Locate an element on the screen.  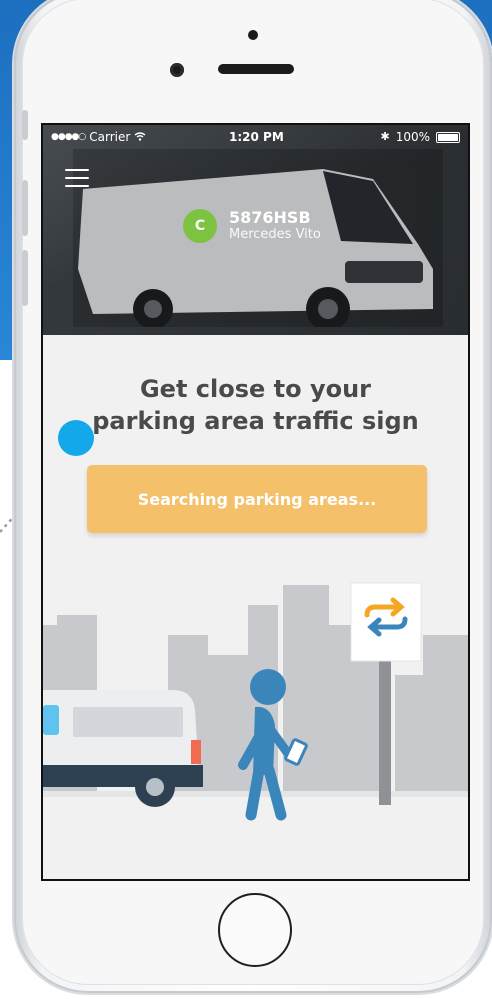
front-camera is located at coordinates (177, 70).